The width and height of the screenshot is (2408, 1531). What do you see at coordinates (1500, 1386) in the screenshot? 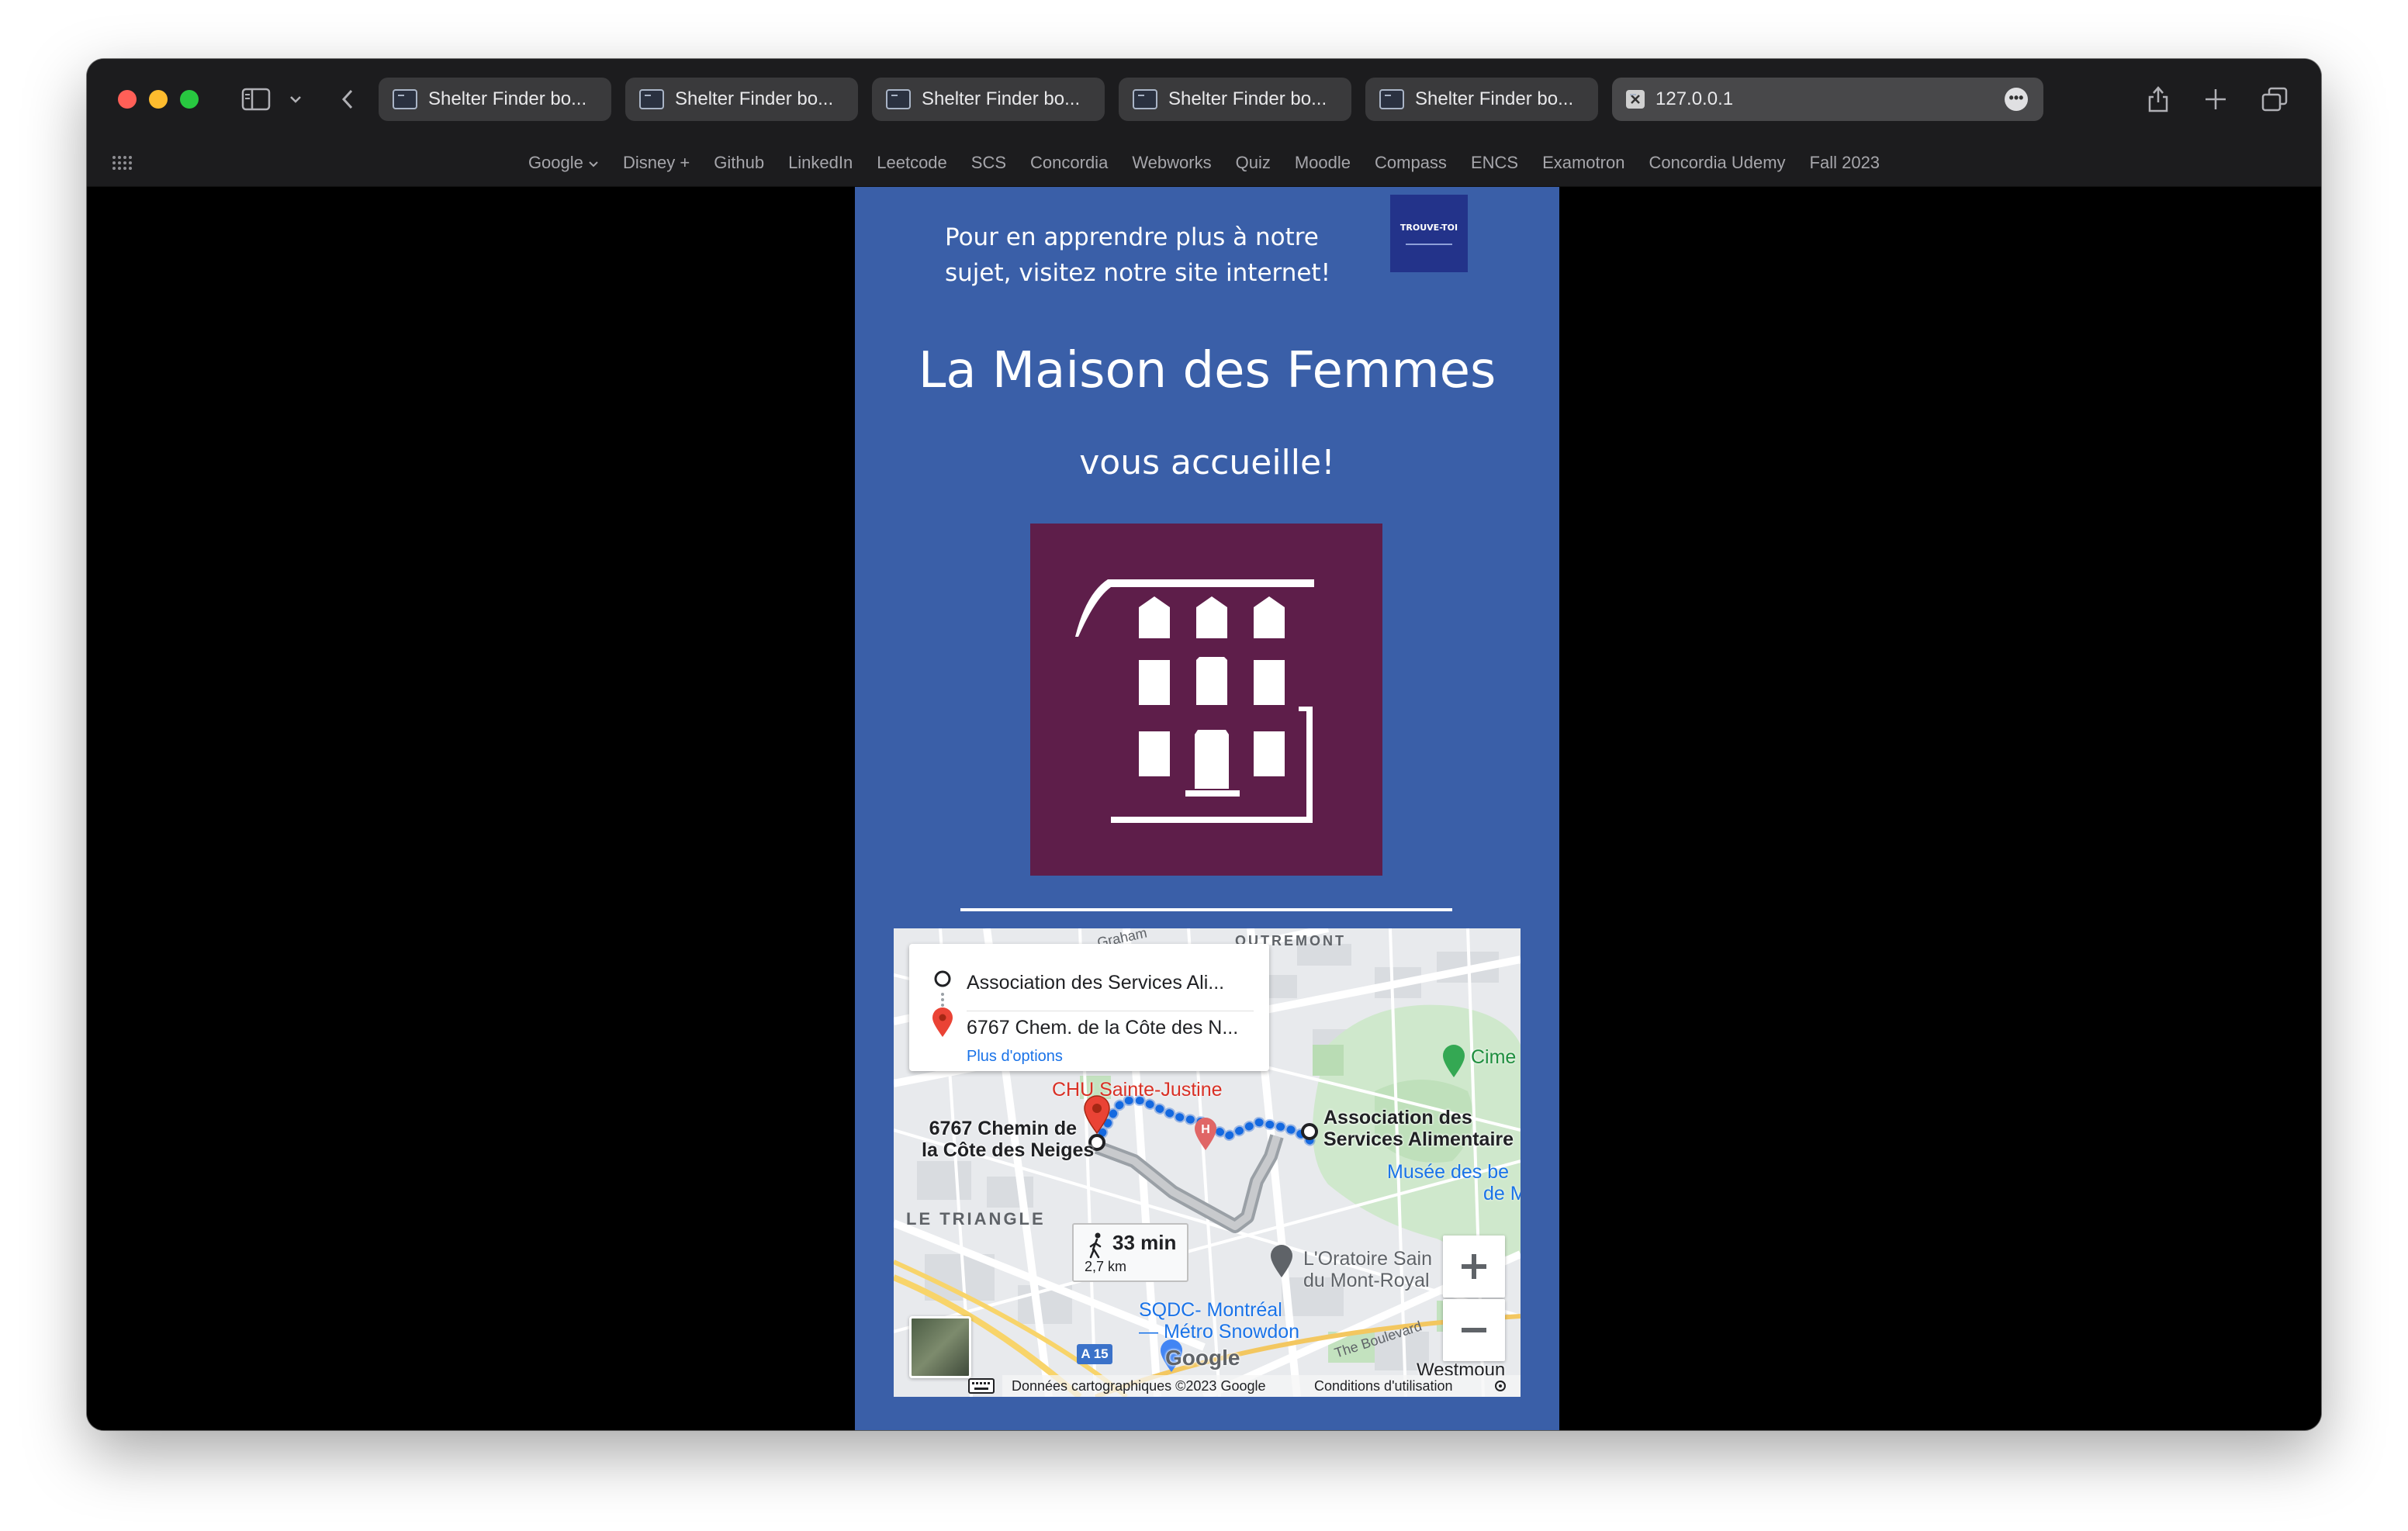
I see `report-error-icon` at bounding box center [1500, 1386].